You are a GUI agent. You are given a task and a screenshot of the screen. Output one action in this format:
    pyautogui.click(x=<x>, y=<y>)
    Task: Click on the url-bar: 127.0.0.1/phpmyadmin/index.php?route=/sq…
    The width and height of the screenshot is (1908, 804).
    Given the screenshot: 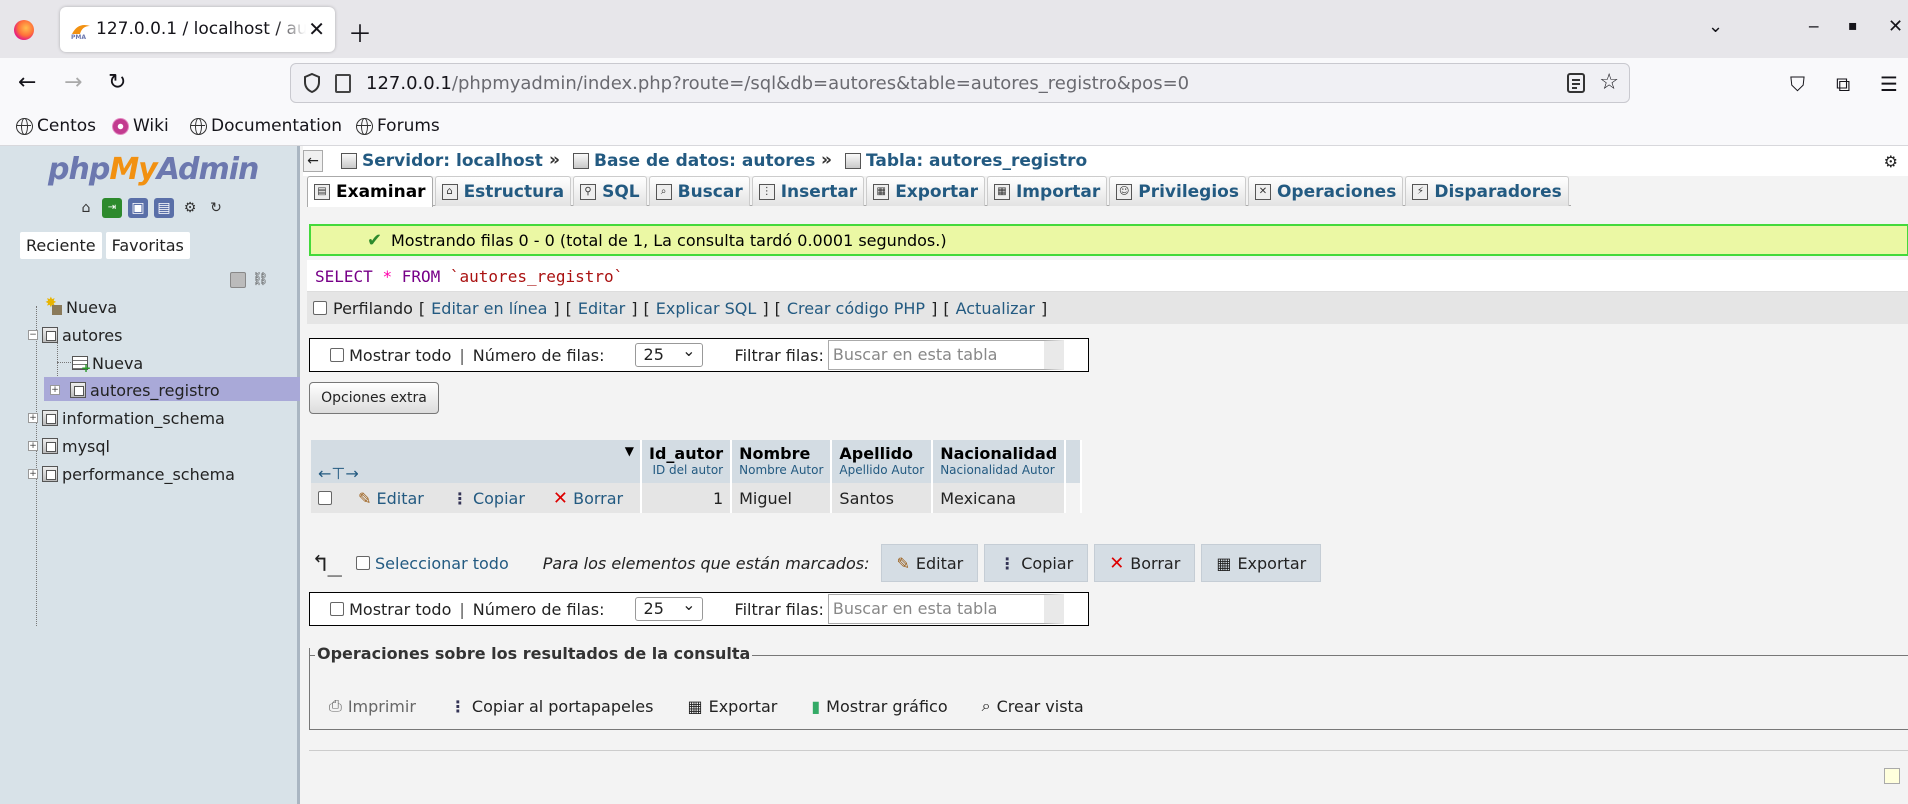 What is the action you would take?
    pyautogui.click(x=960, y=83)
    